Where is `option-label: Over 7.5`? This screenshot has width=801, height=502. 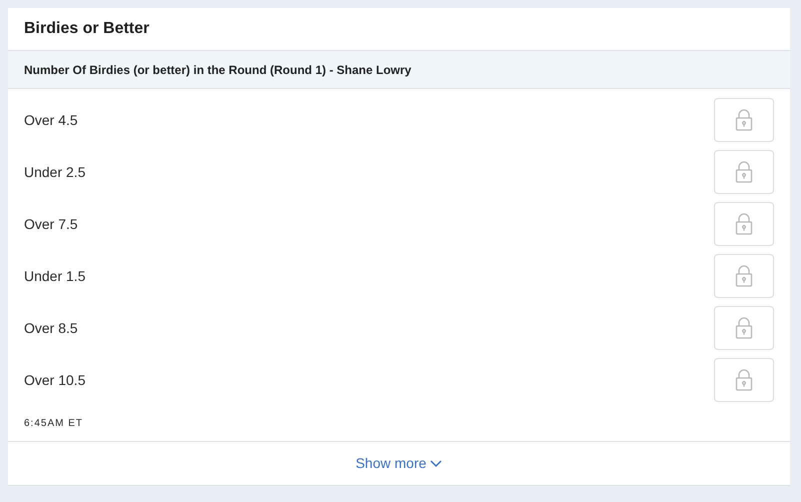 option-label: Over 7.5 is located at coordinates (51, 224).